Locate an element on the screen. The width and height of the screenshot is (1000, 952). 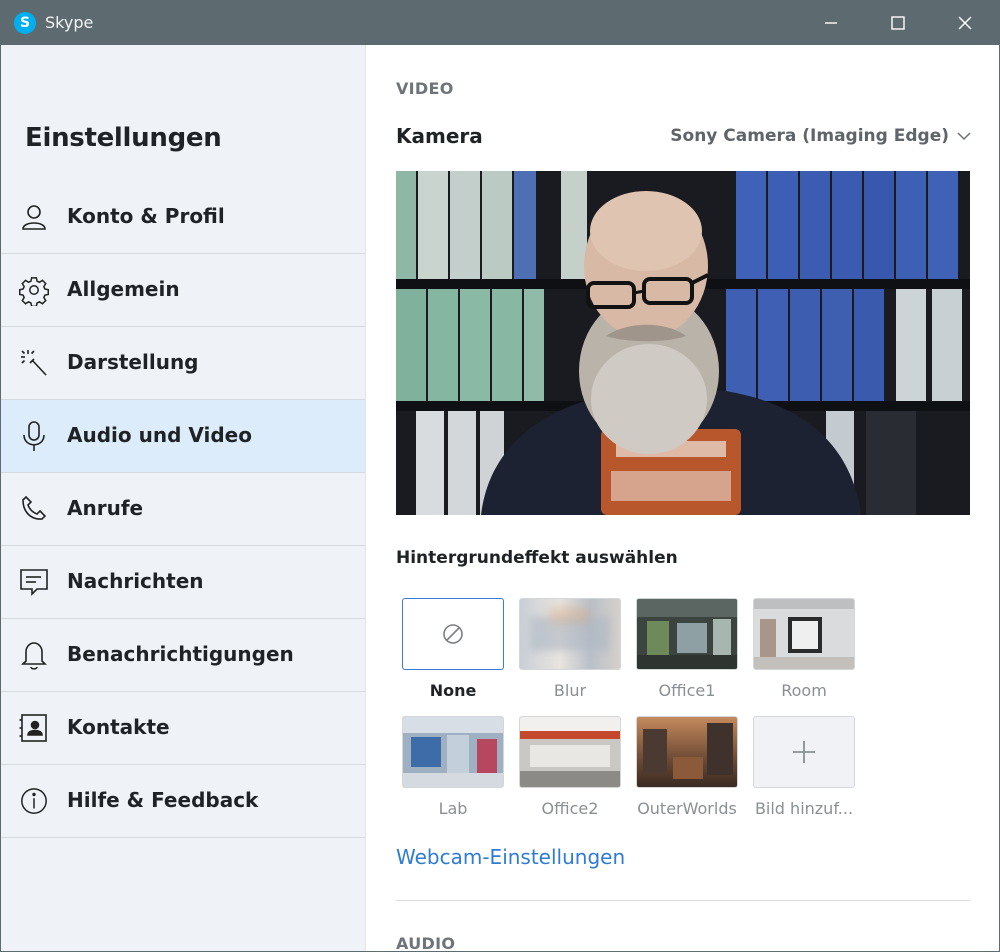
background-tile-room: Room is located at coordinates (804, 649).